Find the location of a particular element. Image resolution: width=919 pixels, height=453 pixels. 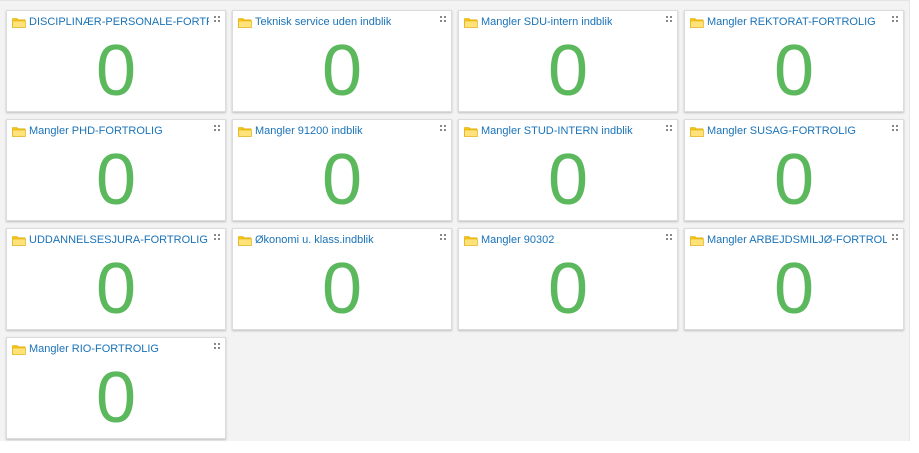

tile-header: UDDANNELSESJURA-FORTROLIG is located at coordinates (110, 240).